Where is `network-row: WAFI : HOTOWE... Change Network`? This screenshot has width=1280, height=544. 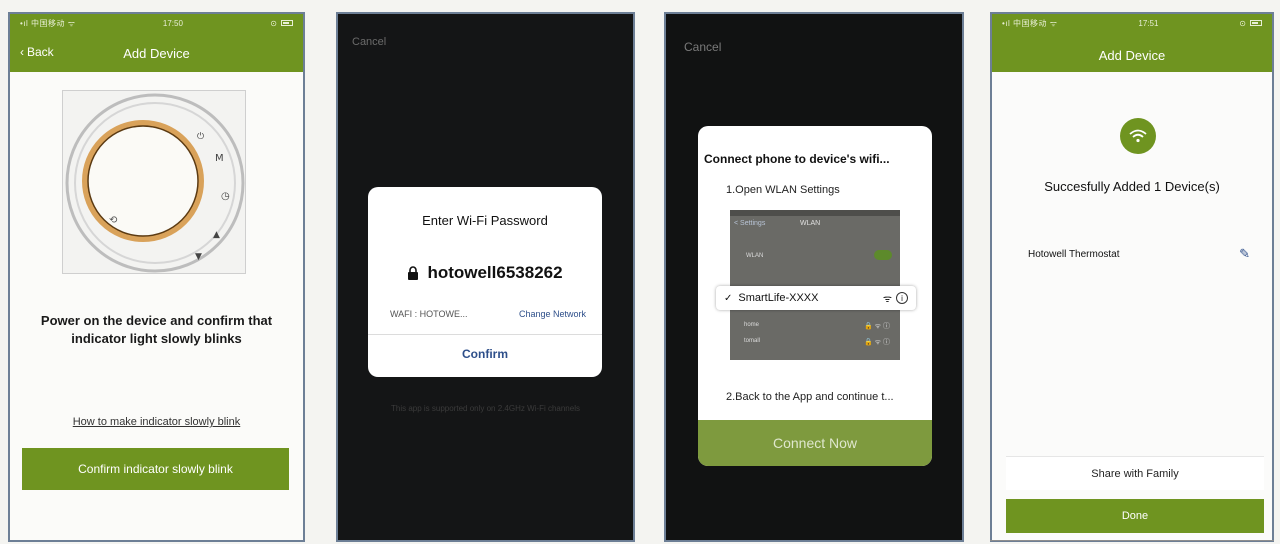 network-row: WAFI : HOTOWE... Change Network is located at coordinates (488, 314).